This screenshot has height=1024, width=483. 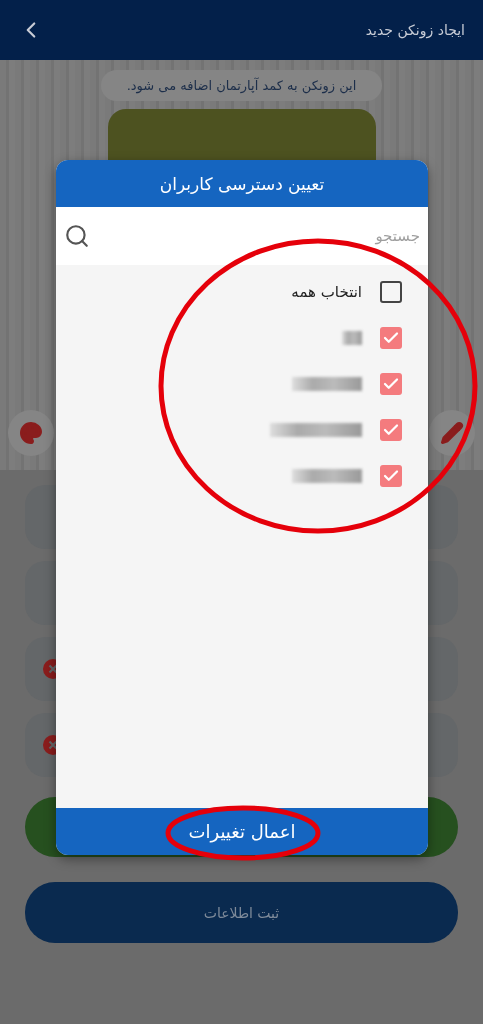 I want to click on select-all-label: انتخاب همه, so click(x=326, y=292).